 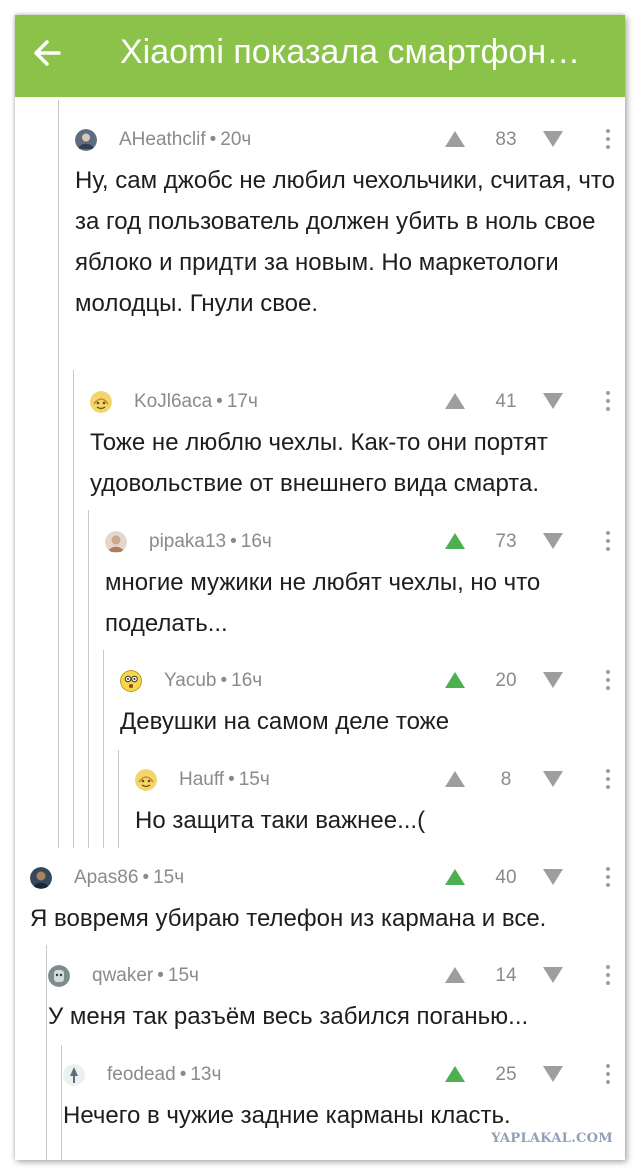 I want to click on author-name: pipaka13, so click(x=187, y=541).